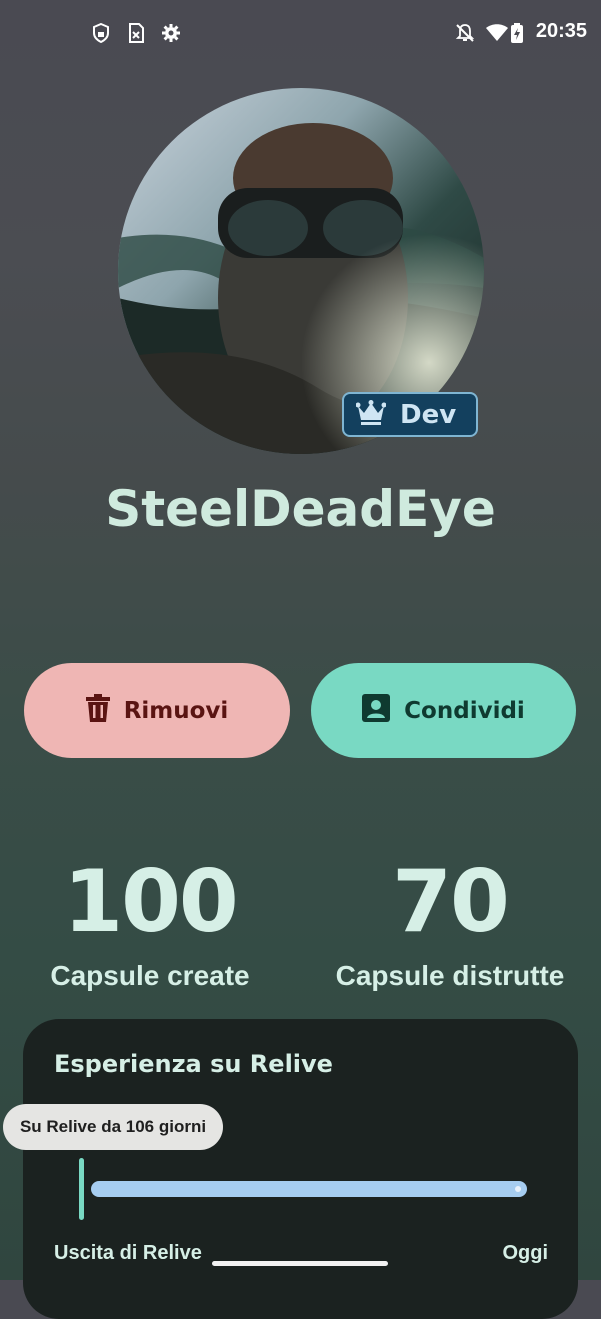 Image resolution: width=601 pixels, height=1319 pixels. What do you see at coordinates (150, 975) in the screenshot?
I see `capsules-created-label: Capsule create` at bounding box center [150, 975].